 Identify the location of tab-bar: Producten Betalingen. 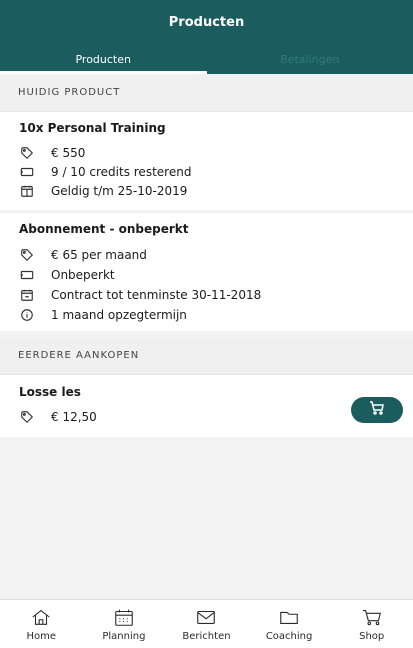
(206, 60).